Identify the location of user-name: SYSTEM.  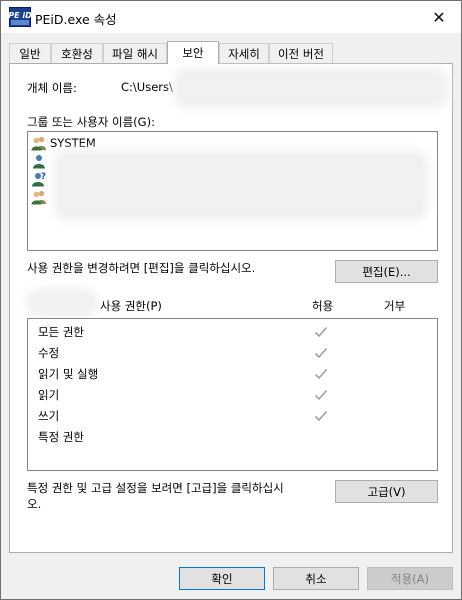
(73, 143).